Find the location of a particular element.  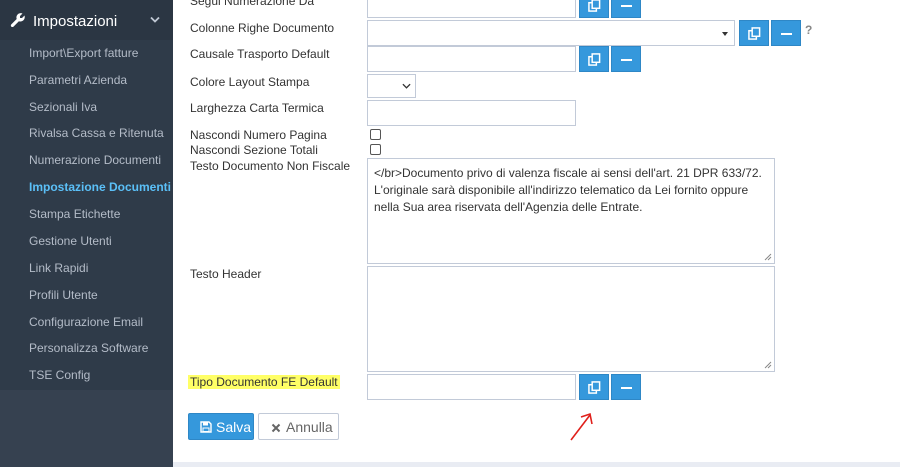

wrench-icon is located at coordinates (17, 20).